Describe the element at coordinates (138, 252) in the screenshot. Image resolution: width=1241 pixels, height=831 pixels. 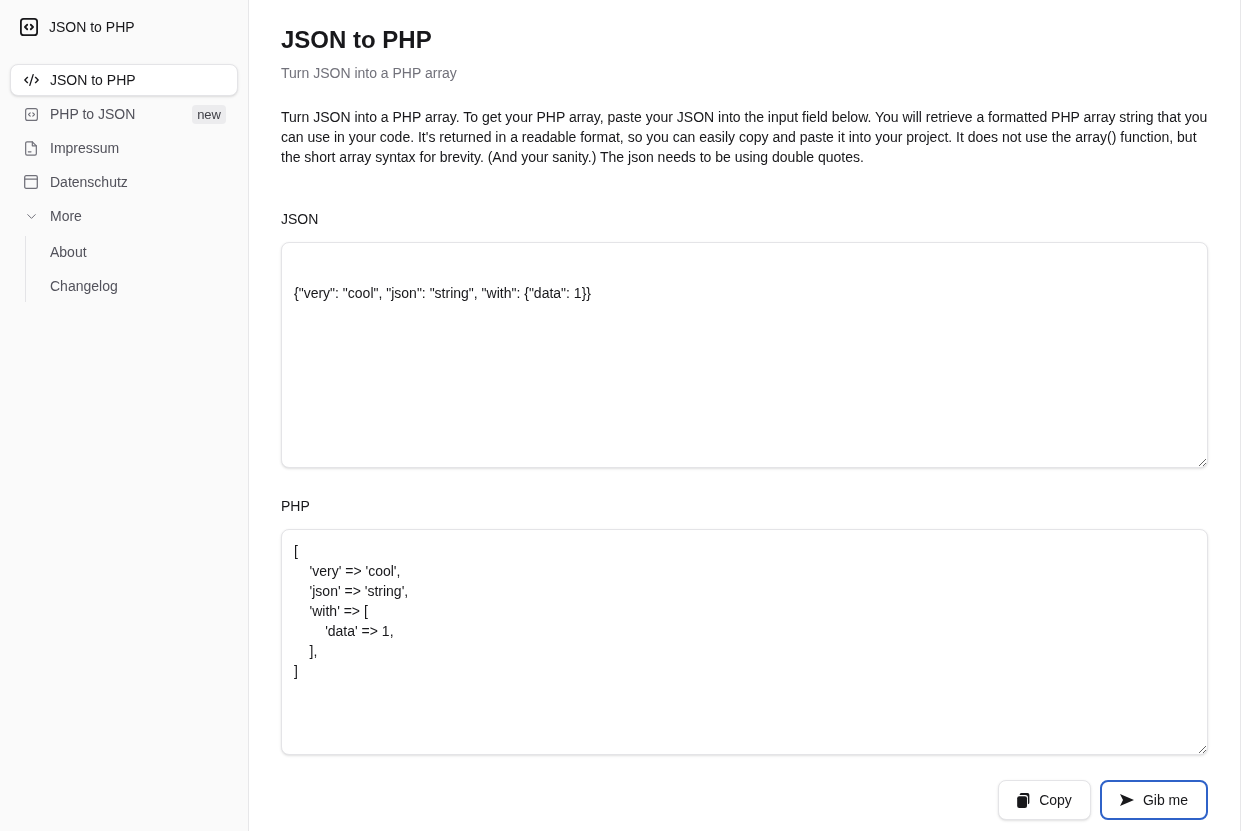
I see `sidebar-subitem: About` at that location.